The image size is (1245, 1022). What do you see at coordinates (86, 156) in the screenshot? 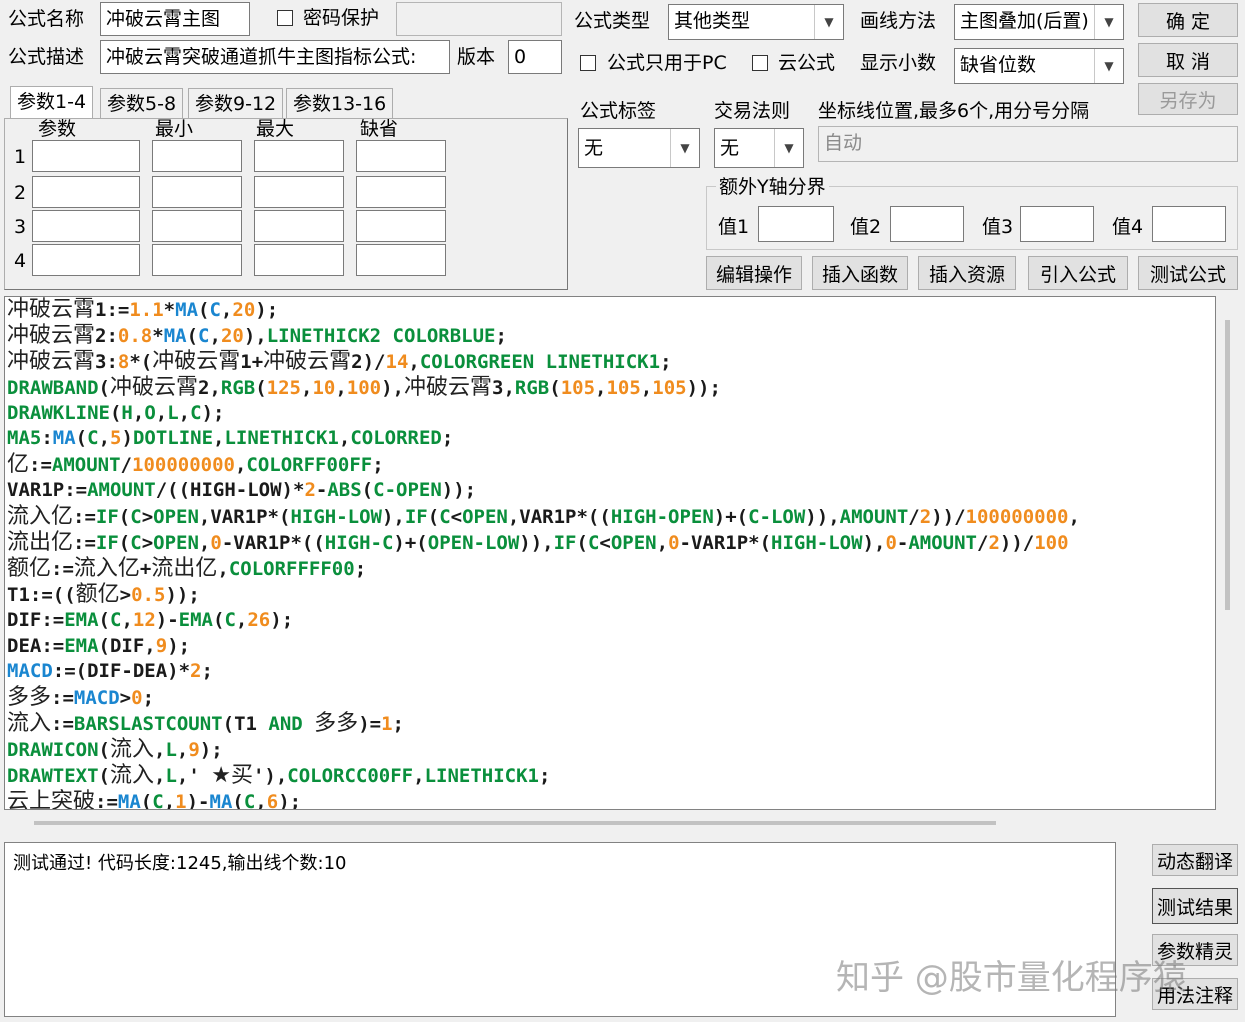
I see `param-1-name-input` at bounding box center [86, 156].